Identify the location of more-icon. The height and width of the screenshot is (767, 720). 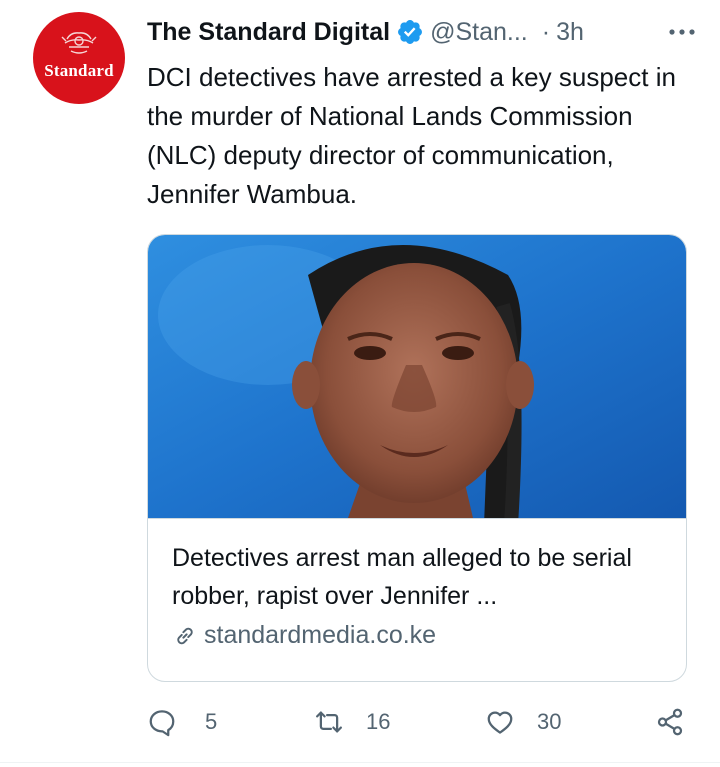
(682, 32).